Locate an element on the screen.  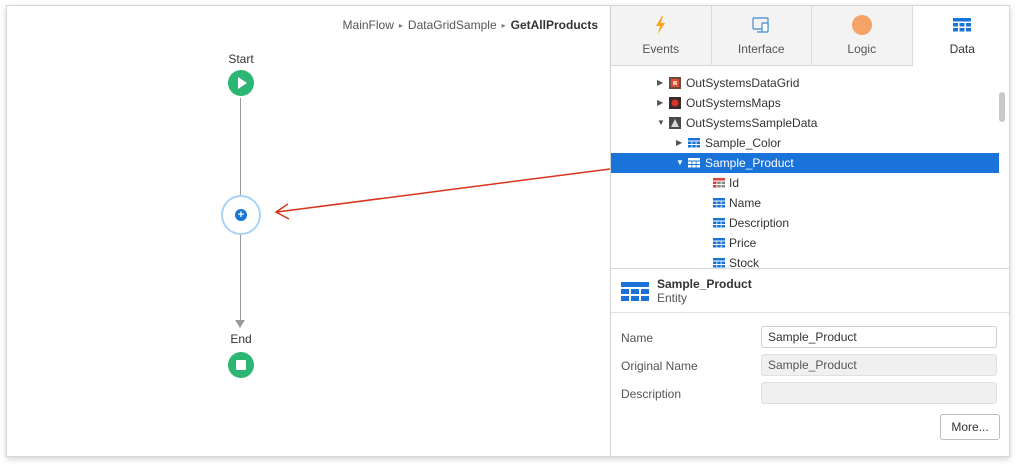
tree-item-outsystemssampledata: ▼ OutSystemsSampleData is located at coordinates (805, 123).